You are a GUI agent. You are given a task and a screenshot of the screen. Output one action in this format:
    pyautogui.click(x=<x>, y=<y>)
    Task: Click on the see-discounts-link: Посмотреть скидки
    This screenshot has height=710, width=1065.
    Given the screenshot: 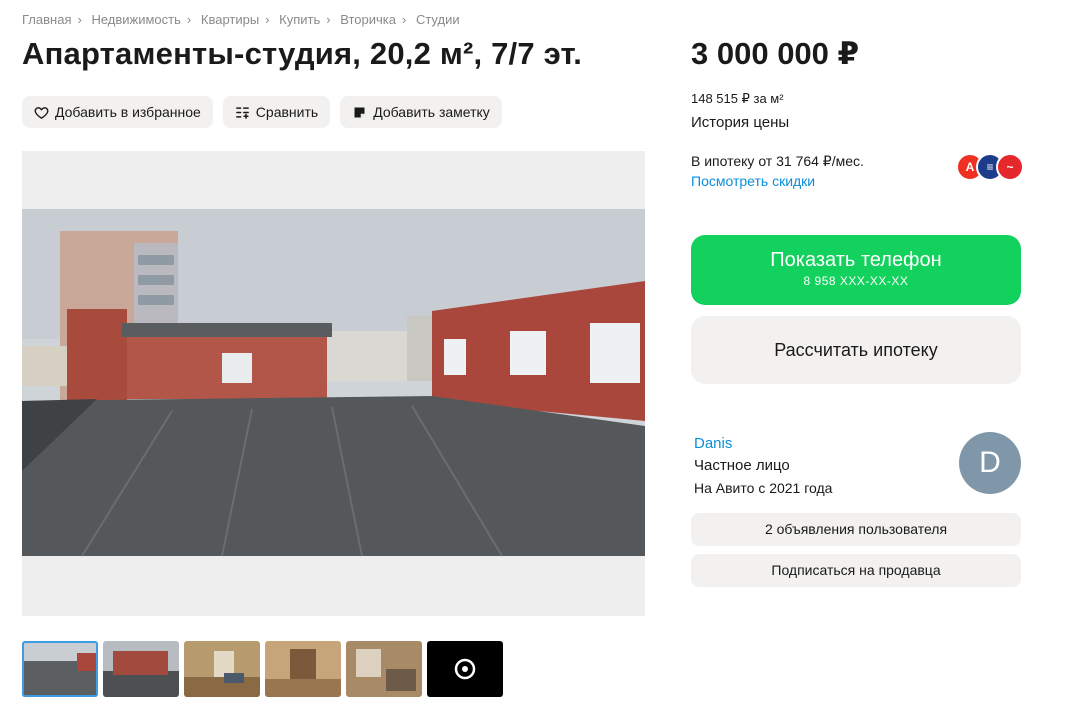 What is the action you would take?
    pyautogui.click(x=753, y=181)
    